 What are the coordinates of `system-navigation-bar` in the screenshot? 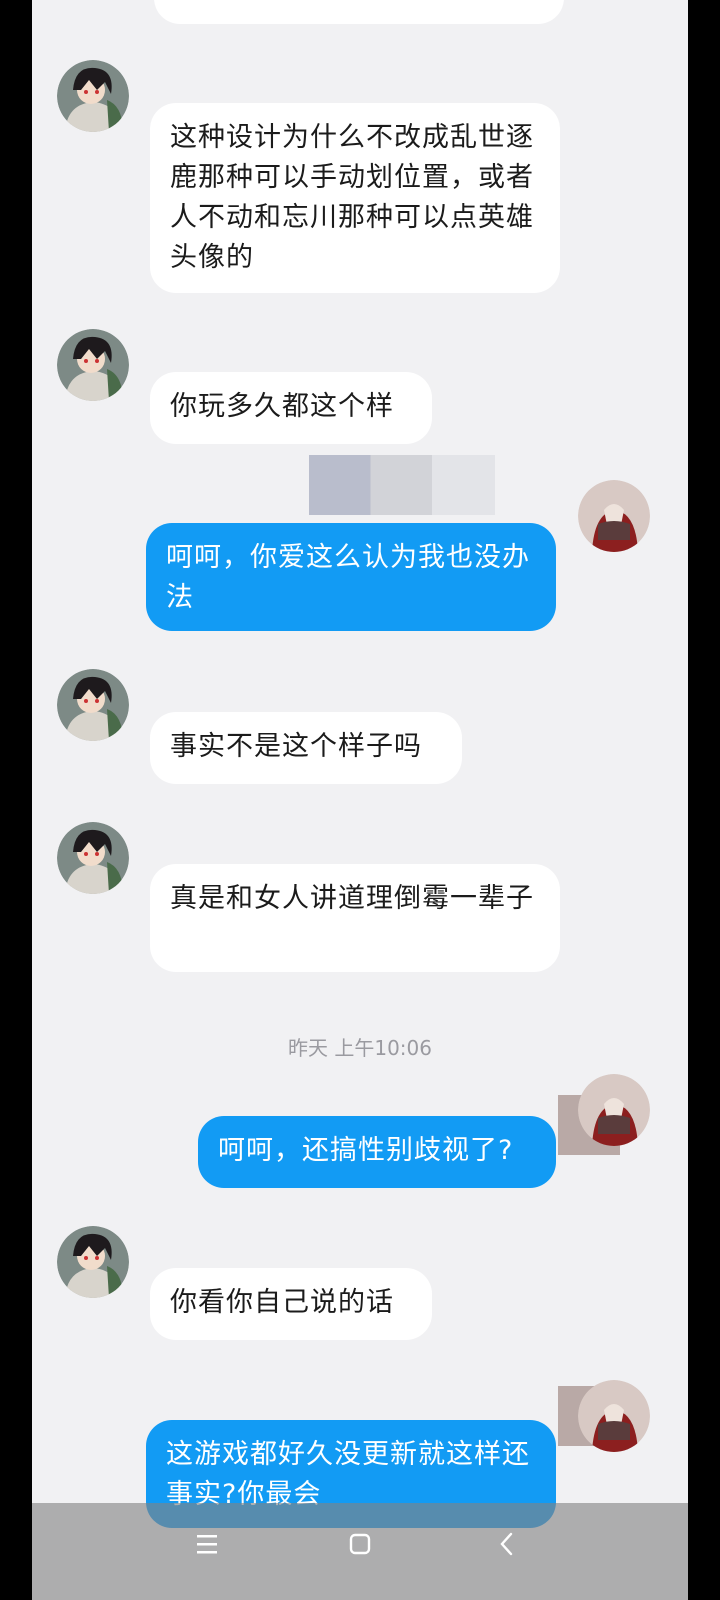 It's located at (360, 1551).